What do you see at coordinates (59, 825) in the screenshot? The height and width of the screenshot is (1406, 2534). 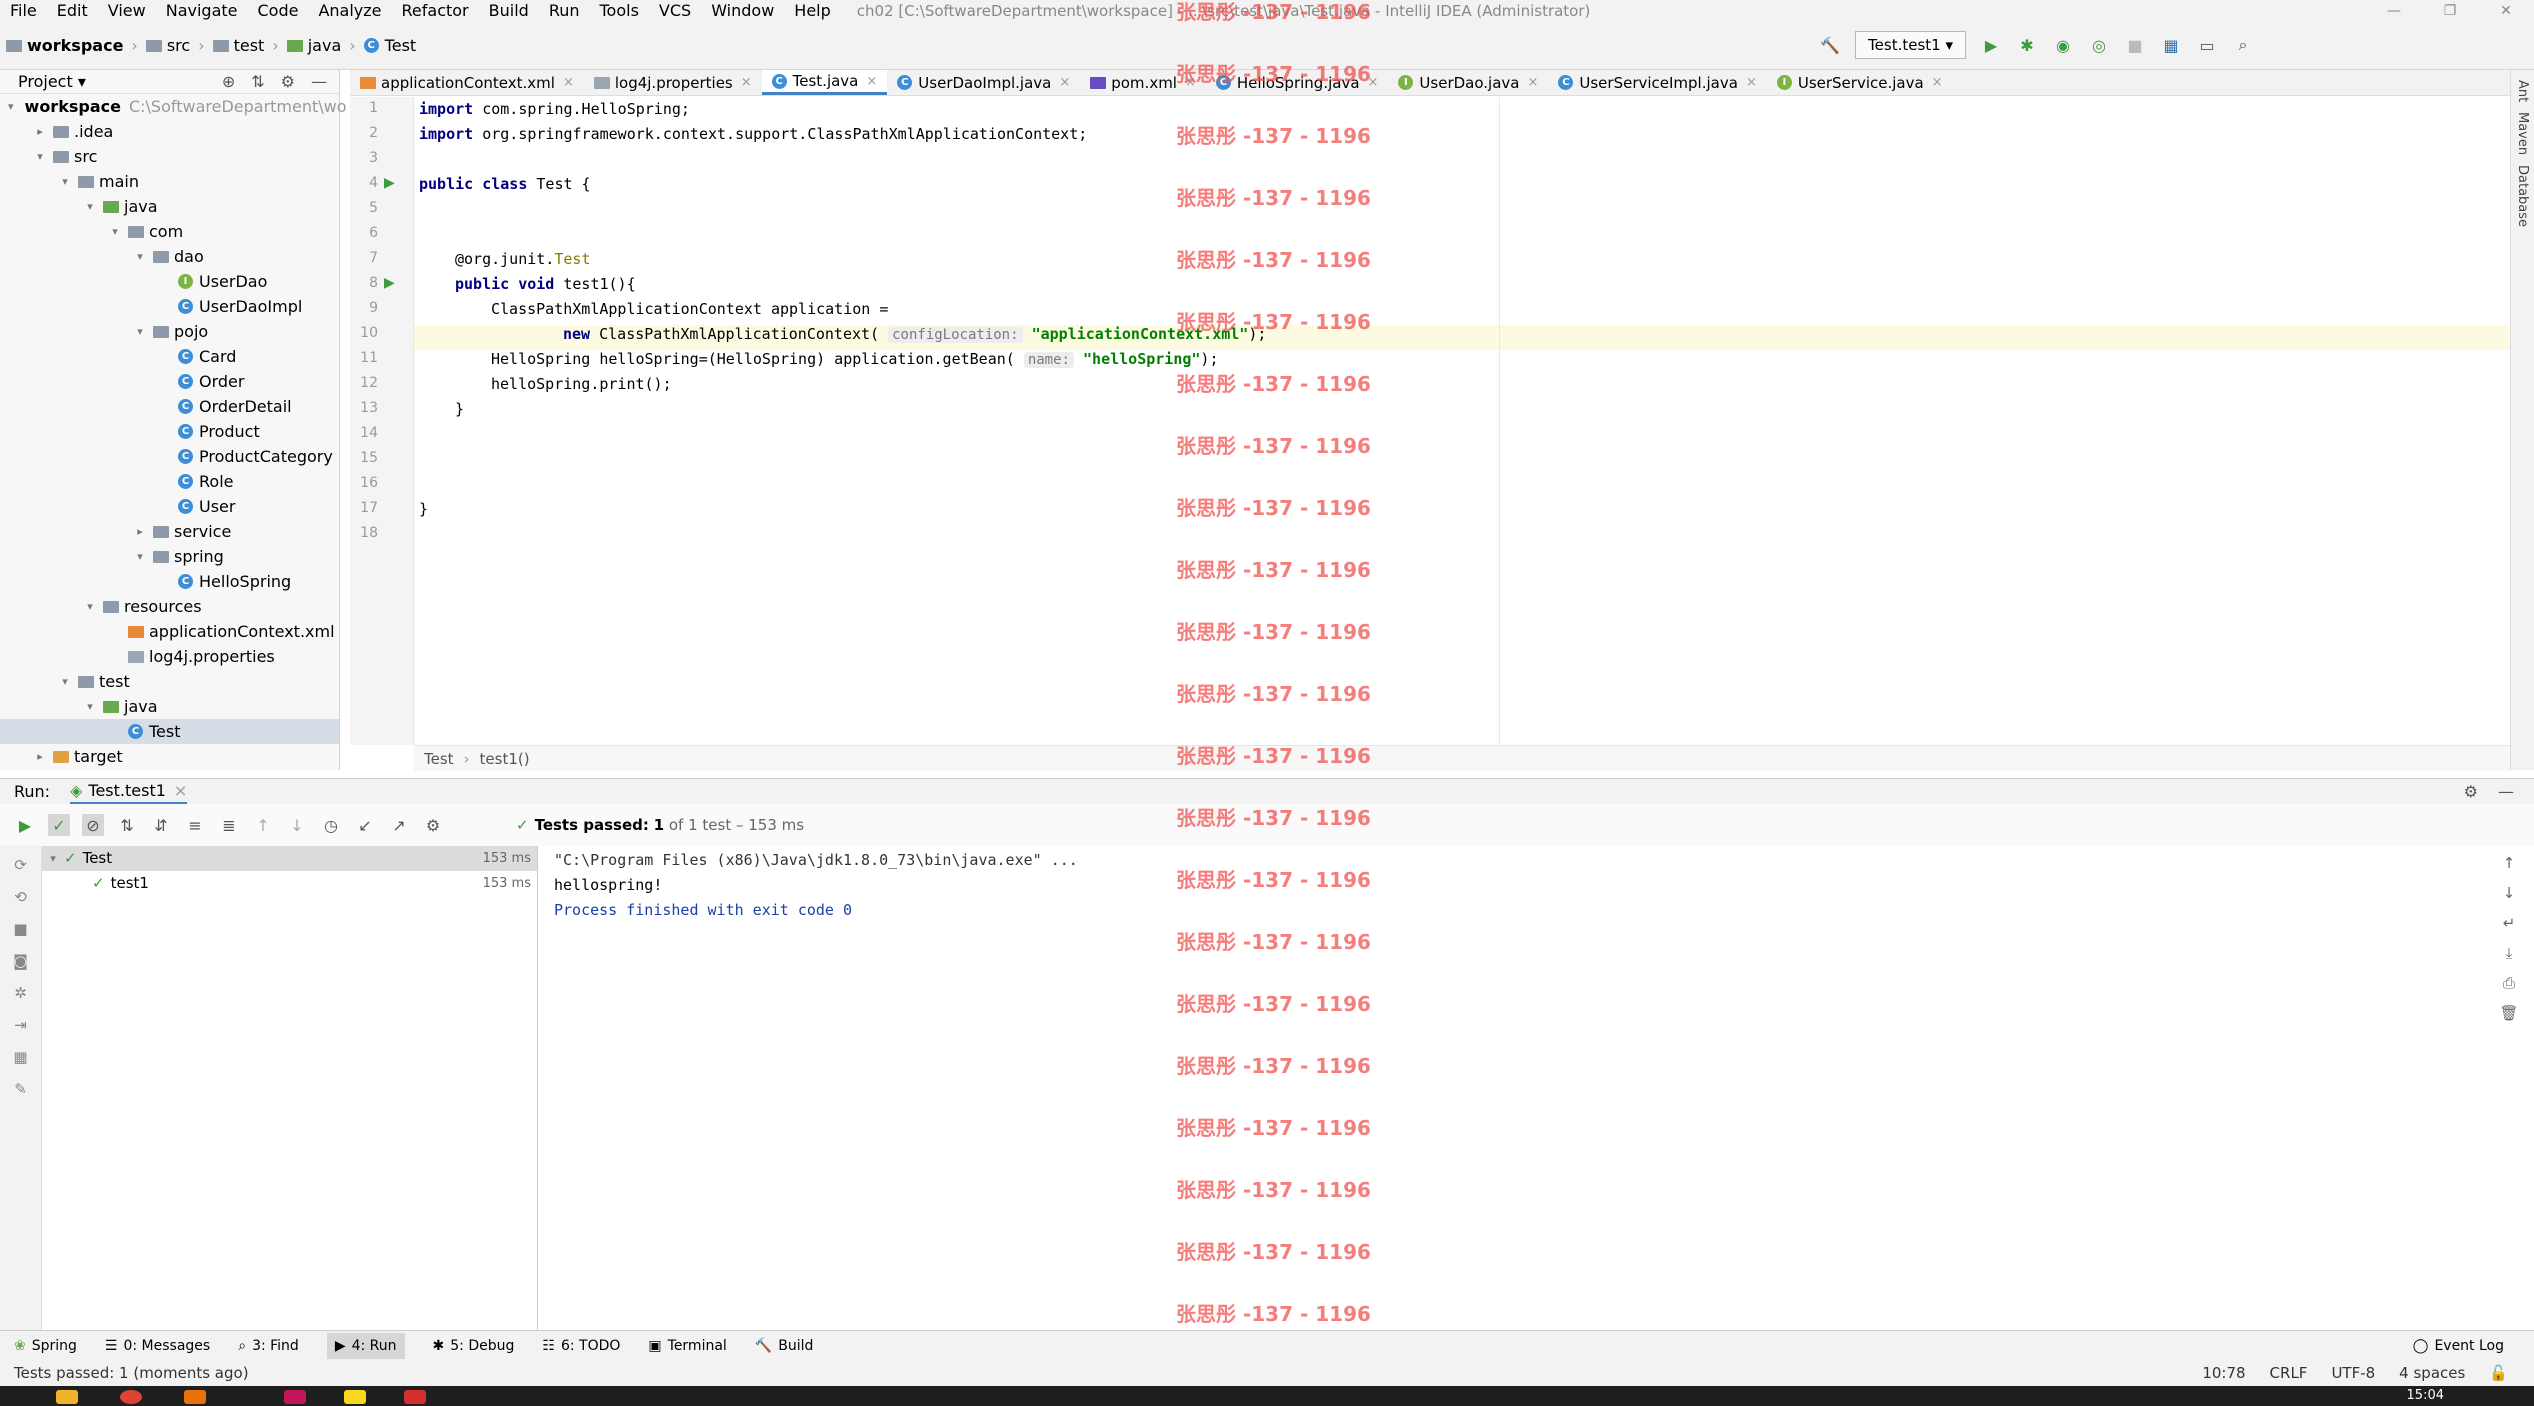 I see `show-passed-icon: ✓` at bounding box center [59, 825].